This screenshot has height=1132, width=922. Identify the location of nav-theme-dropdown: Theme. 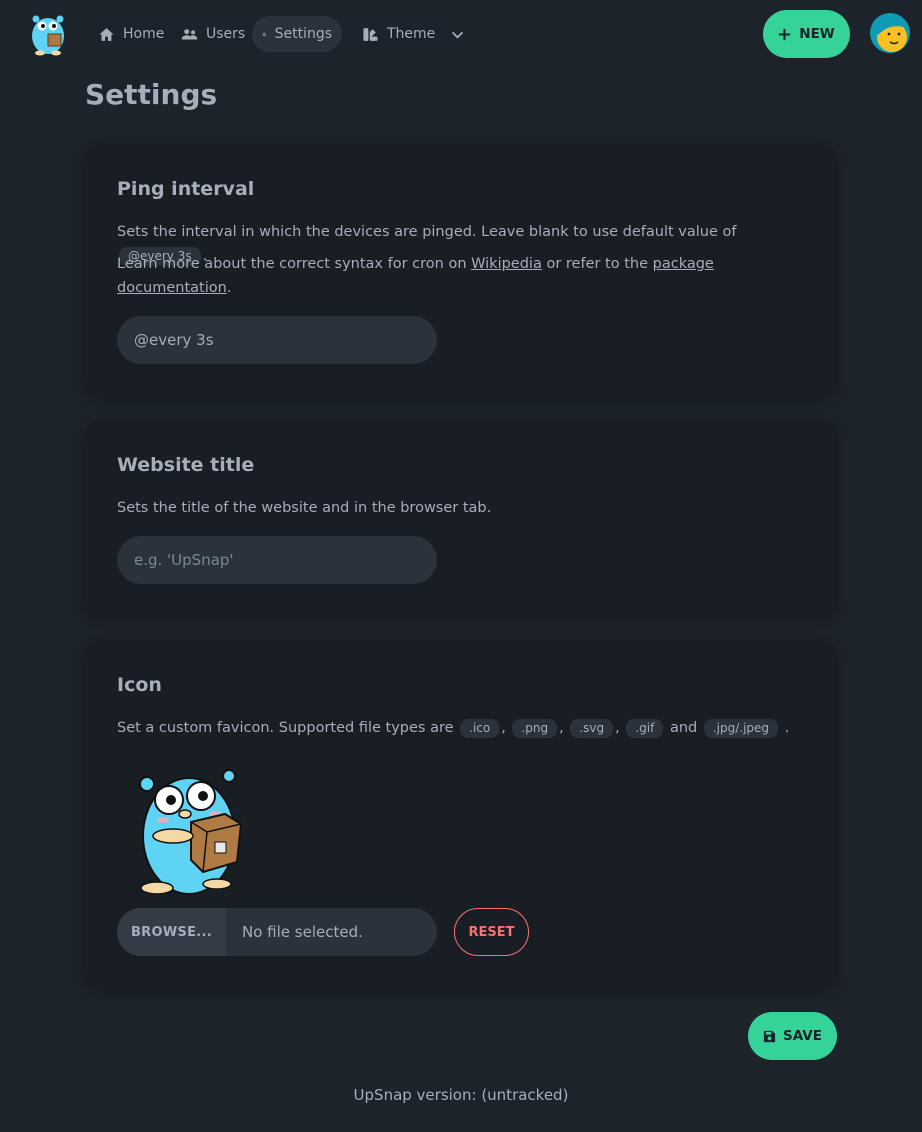
(414, 34).